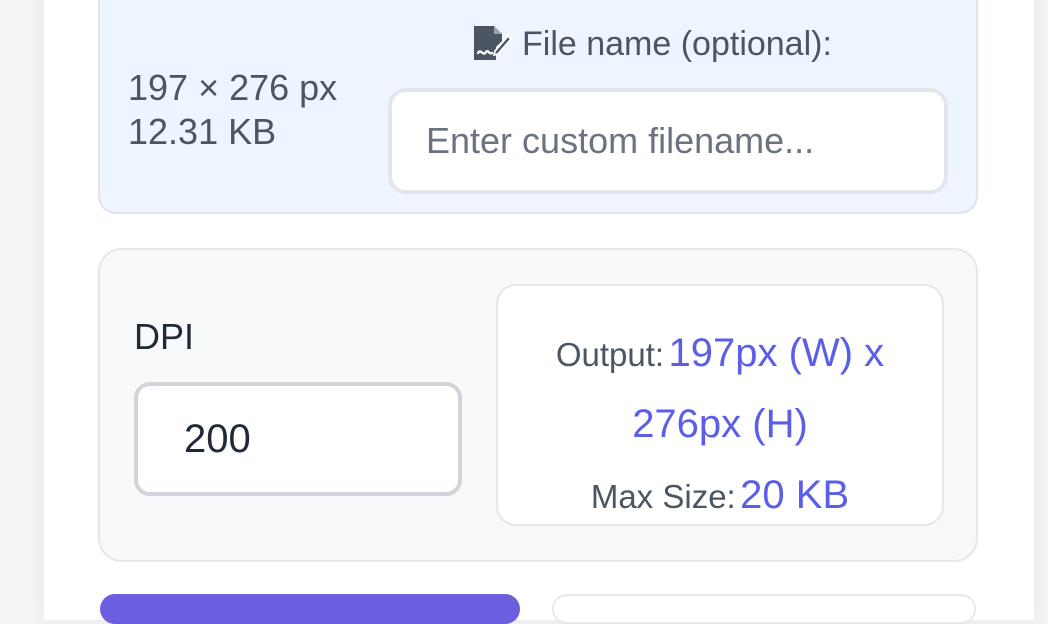 Image resolution: width=1048 pixels, height=624 pixels. What do you see at coordinates (668, 141) in the screenshot?
I see `filename-input` at bounding box center [668, 141].